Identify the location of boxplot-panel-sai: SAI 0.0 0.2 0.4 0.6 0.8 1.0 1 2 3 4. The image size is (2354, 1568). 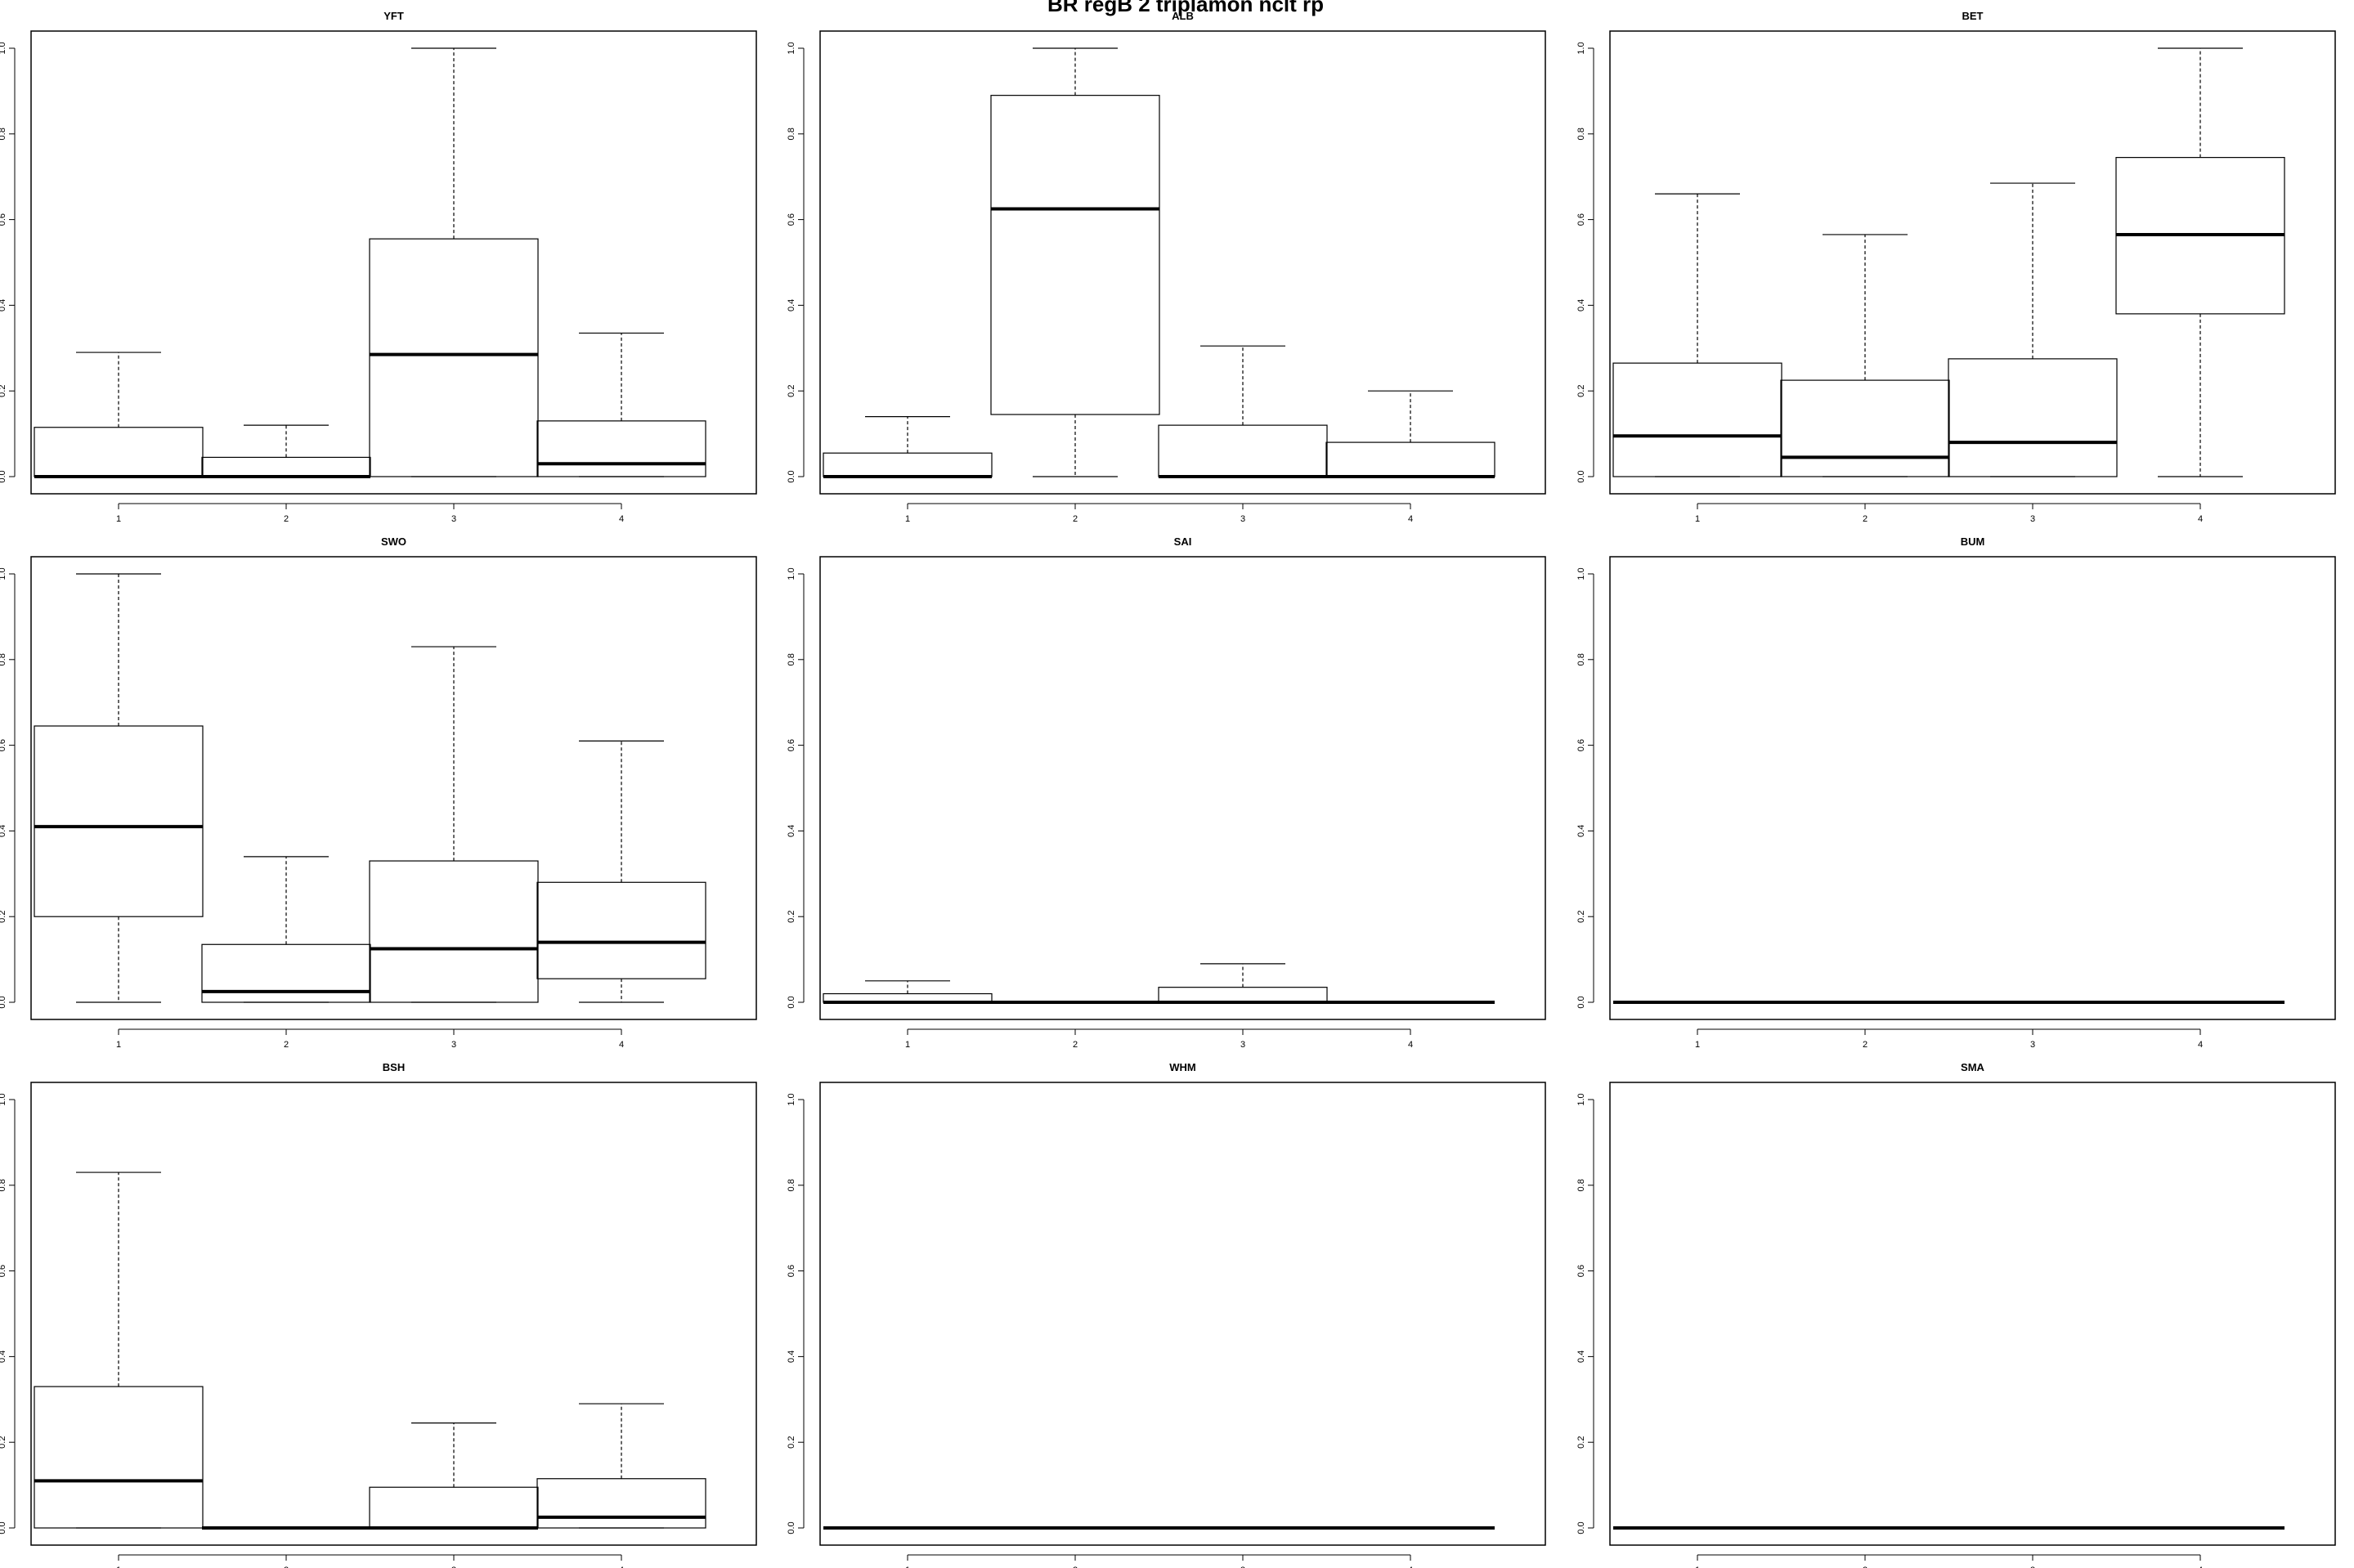
(1167, 793).